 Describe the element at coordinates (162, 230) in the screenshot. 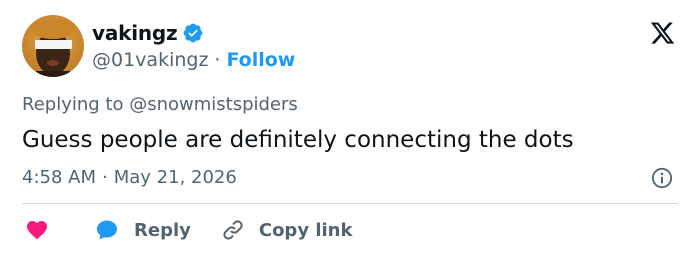

I see `reply-label: Reply` at that location.